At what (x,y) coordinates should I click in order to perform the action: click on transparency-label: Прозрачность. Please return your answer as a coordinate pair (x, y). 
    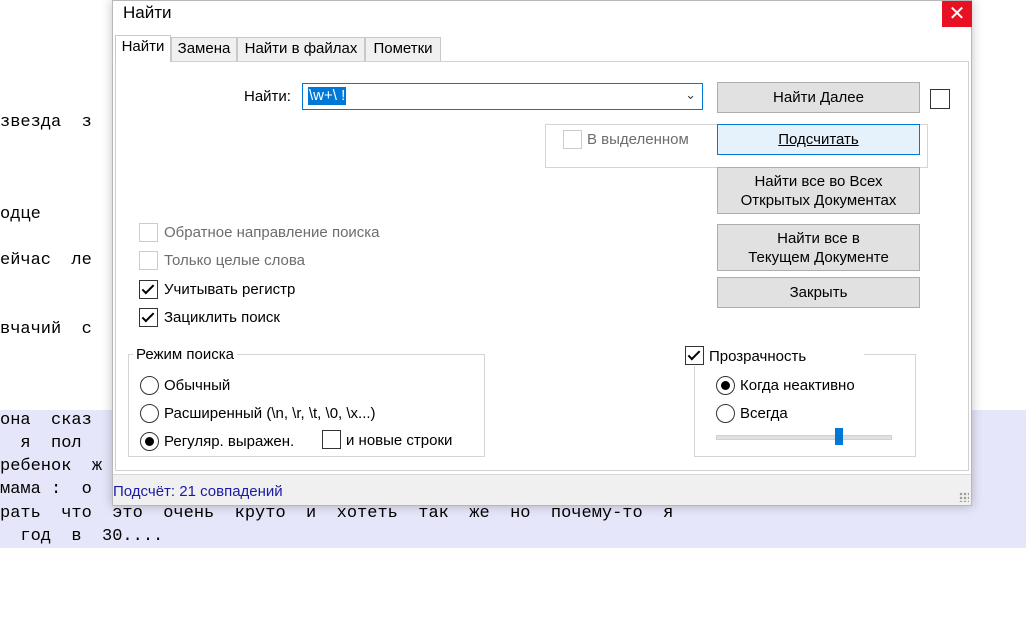
    Looking at the image, I should click on (758, 356).